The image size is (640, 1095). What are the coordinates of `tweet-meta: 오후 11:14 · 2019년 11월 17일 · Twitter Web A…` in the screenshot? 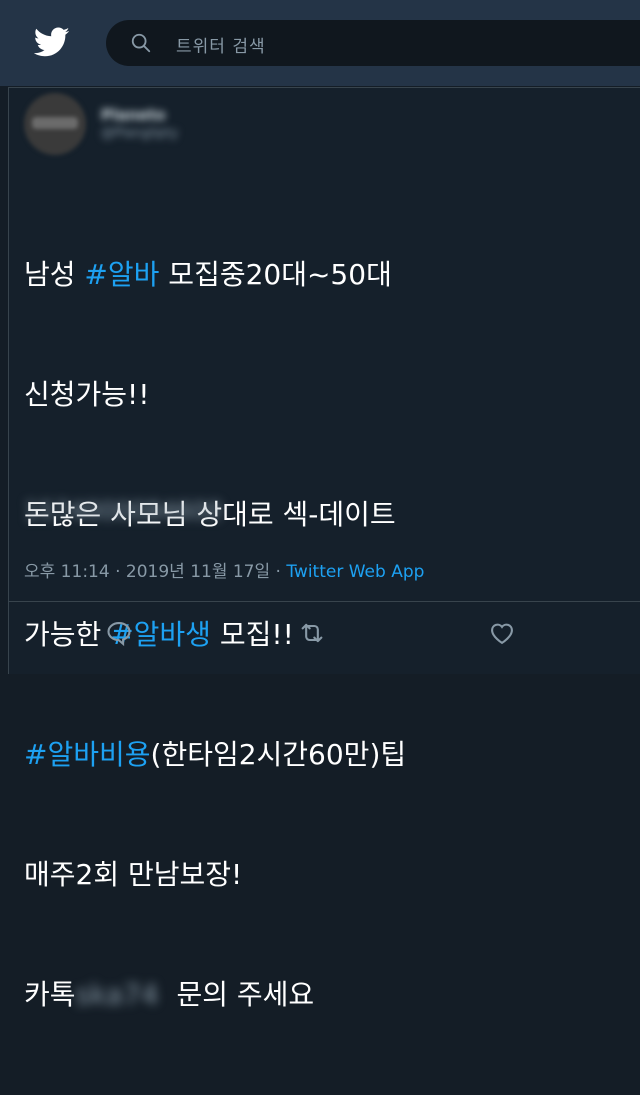 It's located at (224, 569).